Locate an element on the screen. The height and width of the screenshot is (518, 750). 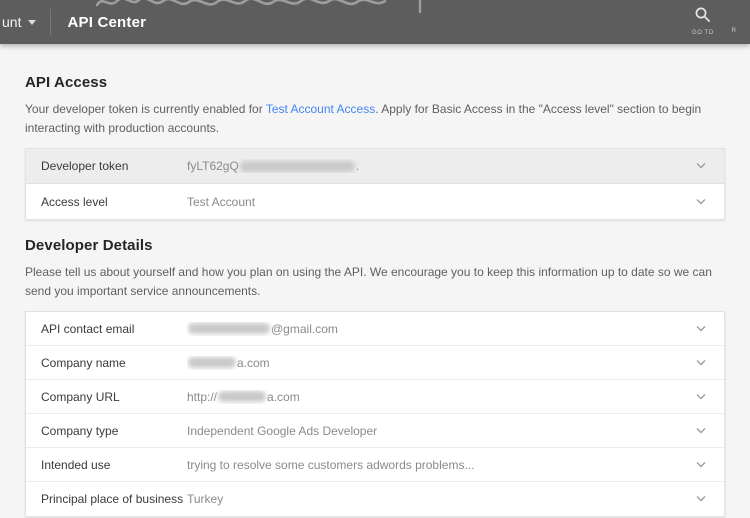
api-access-heading: API Access is located at coordinates (66, 82).